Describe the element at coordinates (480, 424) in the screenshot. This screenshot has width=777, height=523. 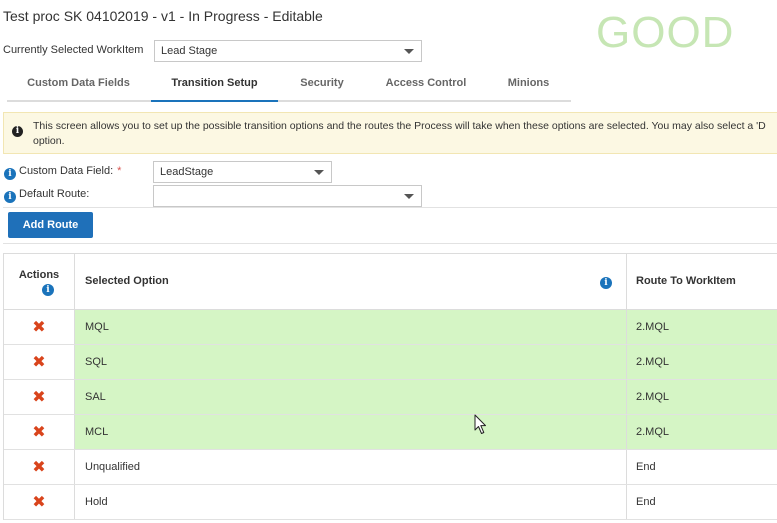
I see `mouse-pointer-icon` at that location.